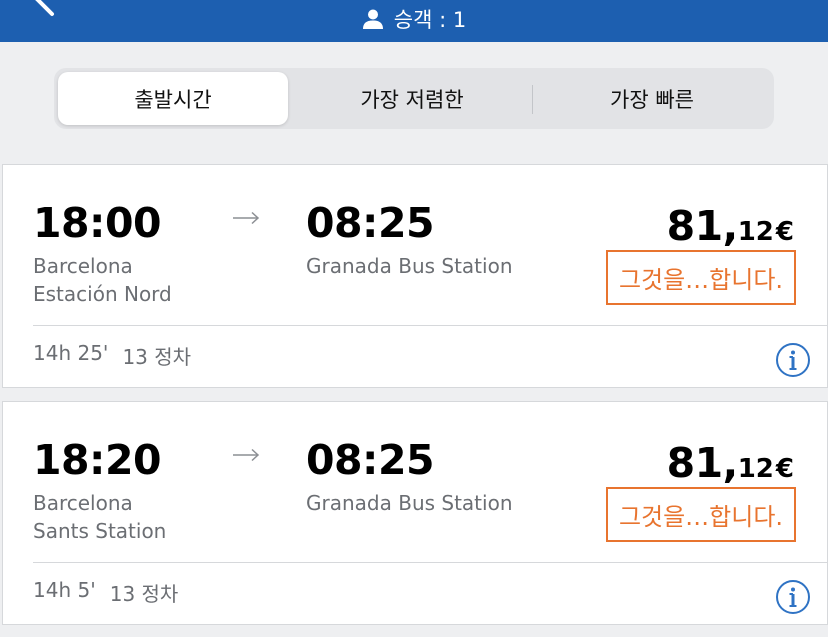  What do you see at coordinates (105, 592) in the screenshot?
I see `trip-summary: 14h 5' 13 정차` at bounding box center [105, 592].